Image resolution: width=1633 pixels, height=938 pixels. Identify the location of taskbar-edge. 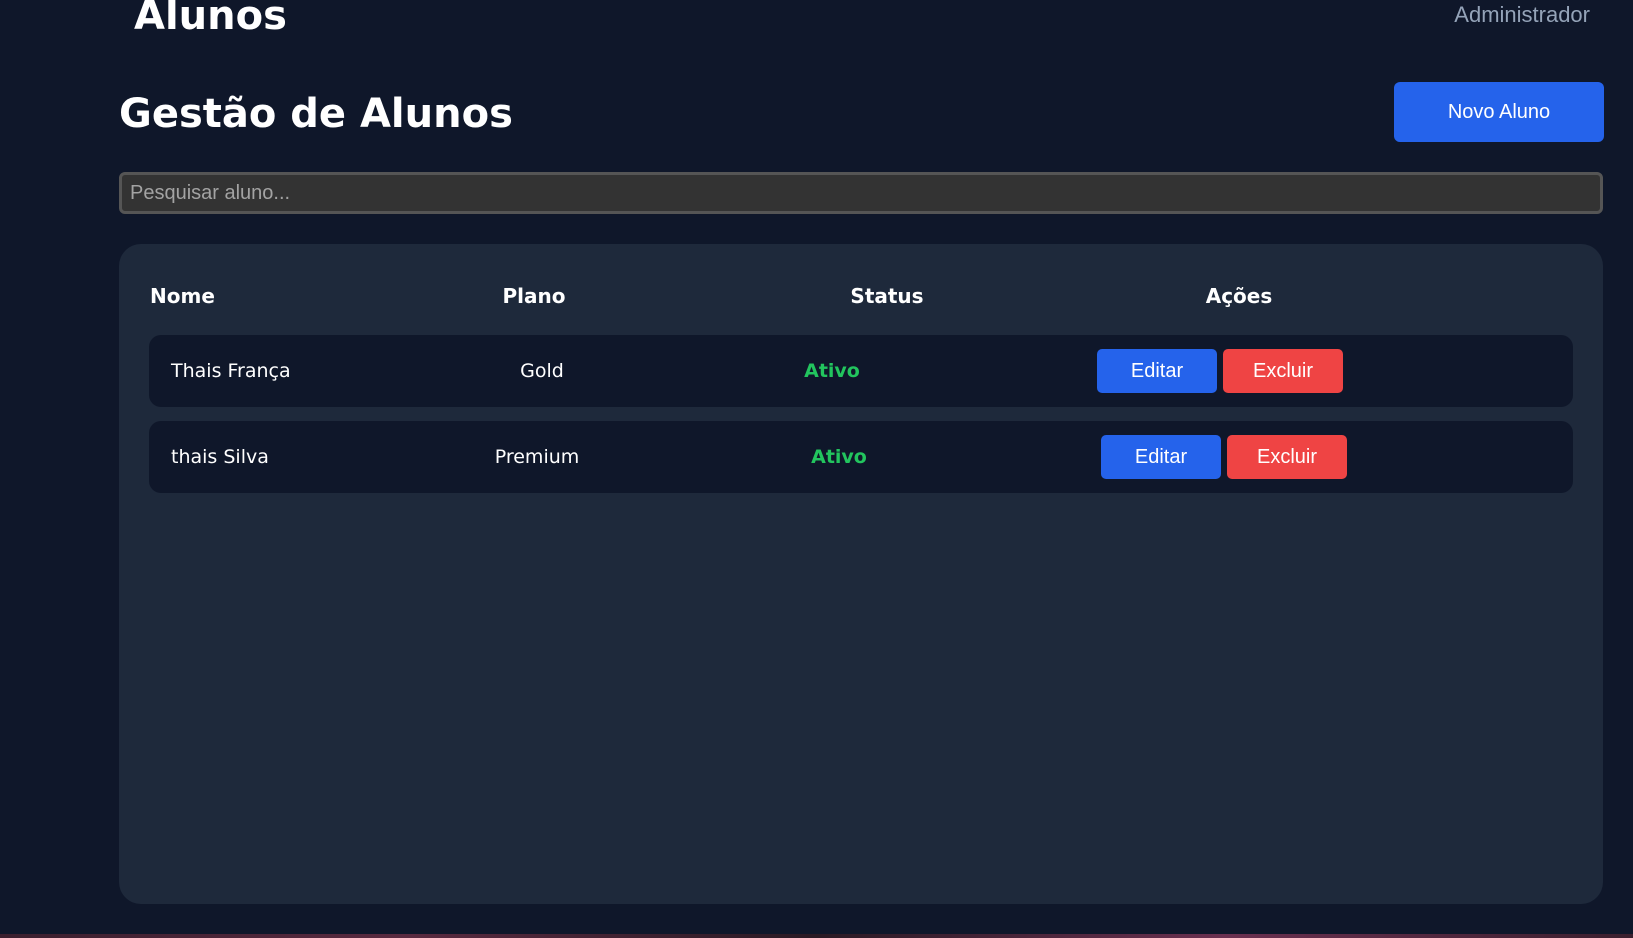
(816, 936).